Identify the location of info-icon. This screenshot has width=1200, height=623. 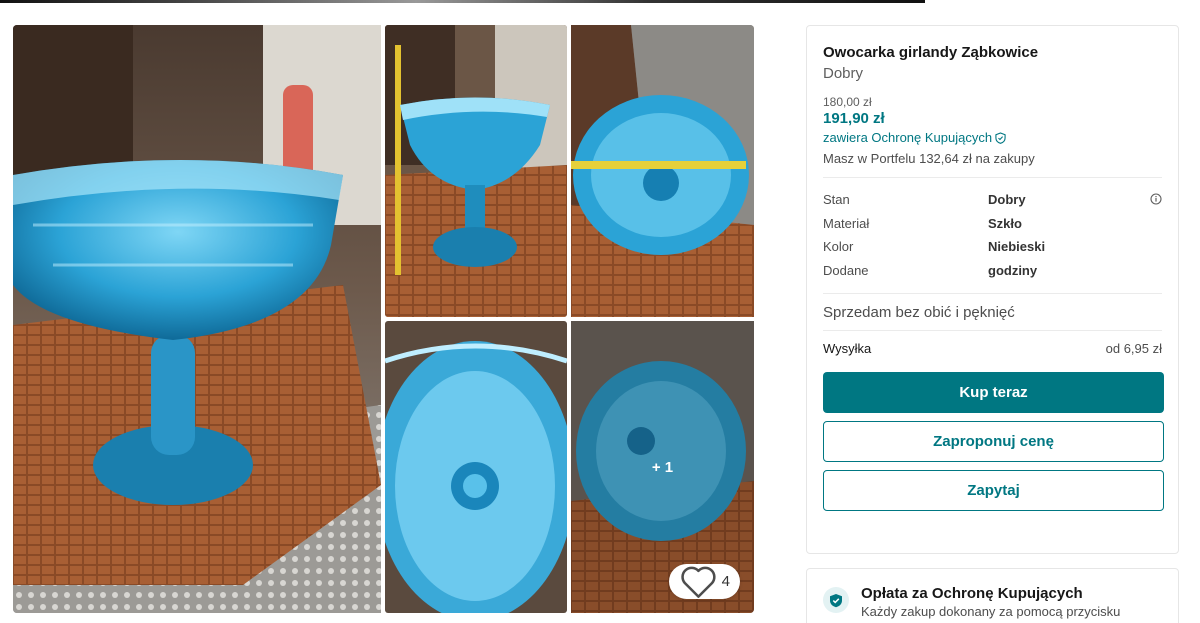
(1156, 199).